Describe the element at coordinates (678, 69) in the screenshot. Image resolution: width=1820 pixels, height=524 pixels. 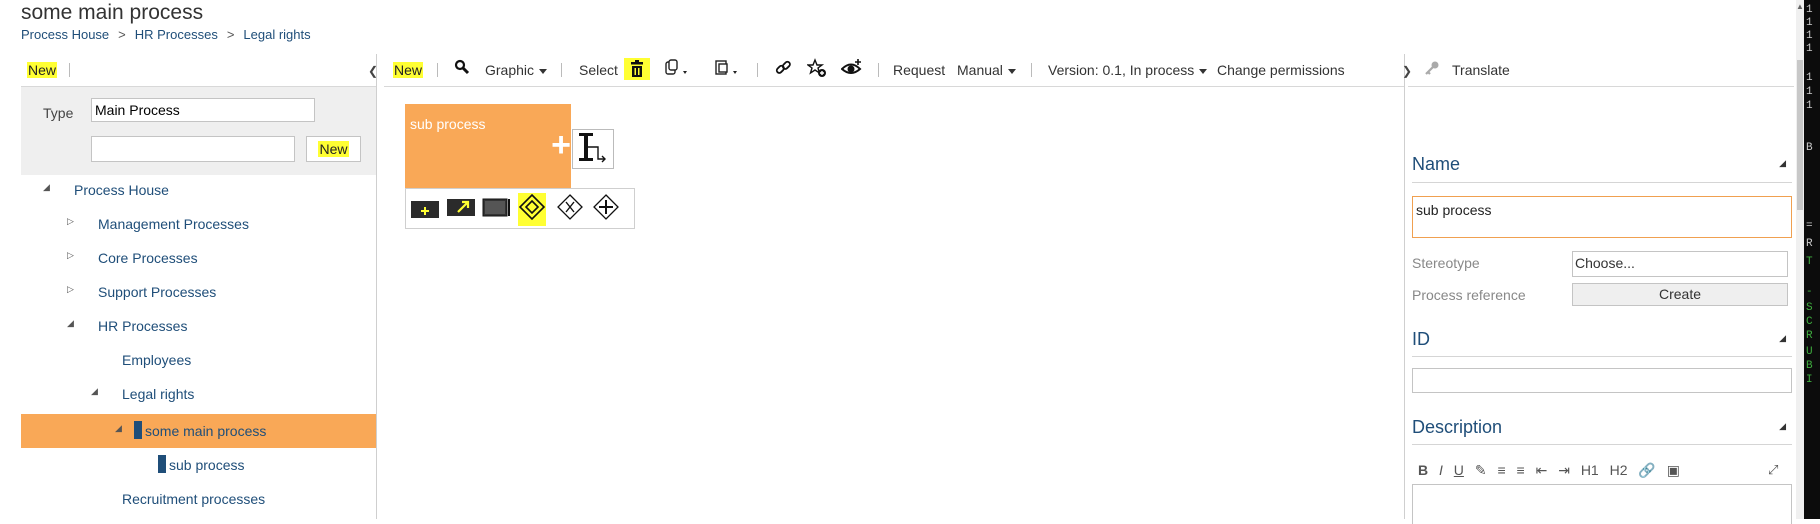
I see `copy-dropdown-icon` at that location.